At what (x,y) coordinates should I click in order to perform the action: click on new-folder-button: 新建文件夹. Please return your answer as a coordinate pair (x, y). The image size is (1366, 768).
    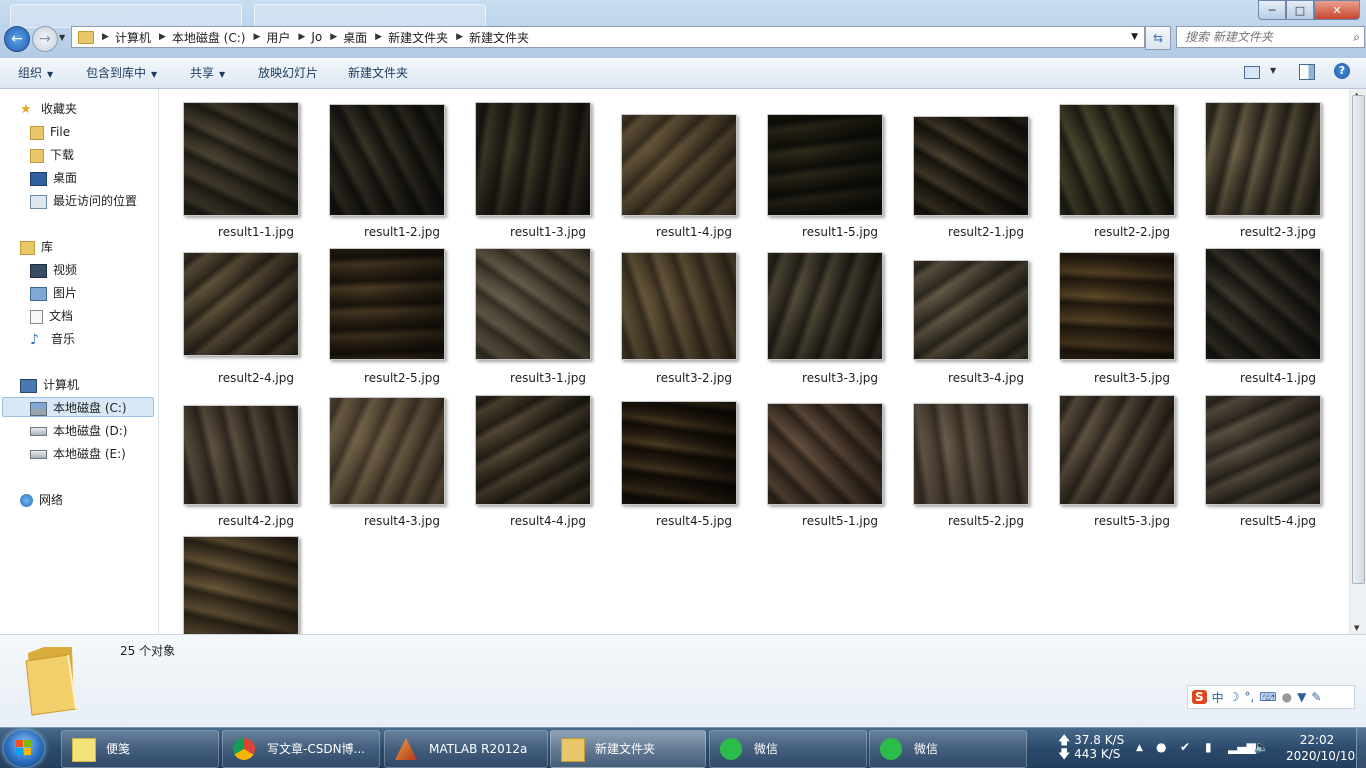
    Looking at the image, I should click on (378, 73).